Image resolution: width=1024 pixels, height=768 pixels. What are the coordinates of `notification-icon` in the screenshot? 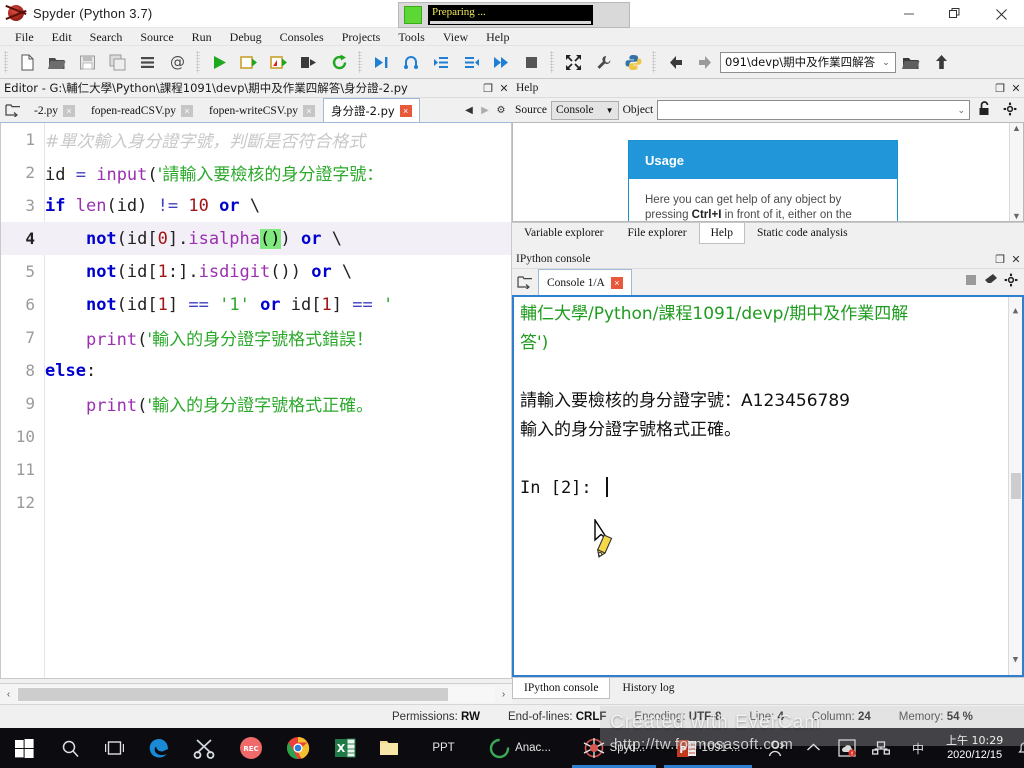 It's located at (1017, 748).